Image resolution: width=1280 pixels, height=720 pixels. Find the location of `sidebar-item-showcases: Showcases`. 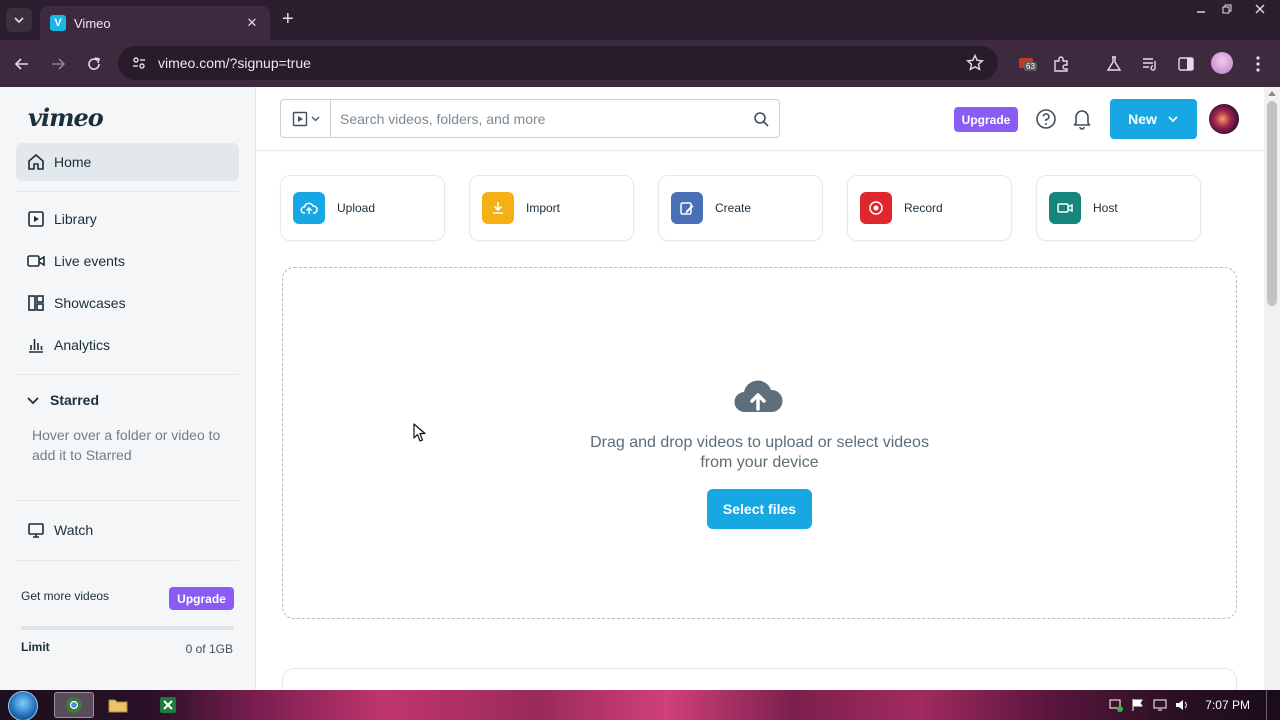

sidebar-item-showcases: Showcases is located at coordinates (127, 303).